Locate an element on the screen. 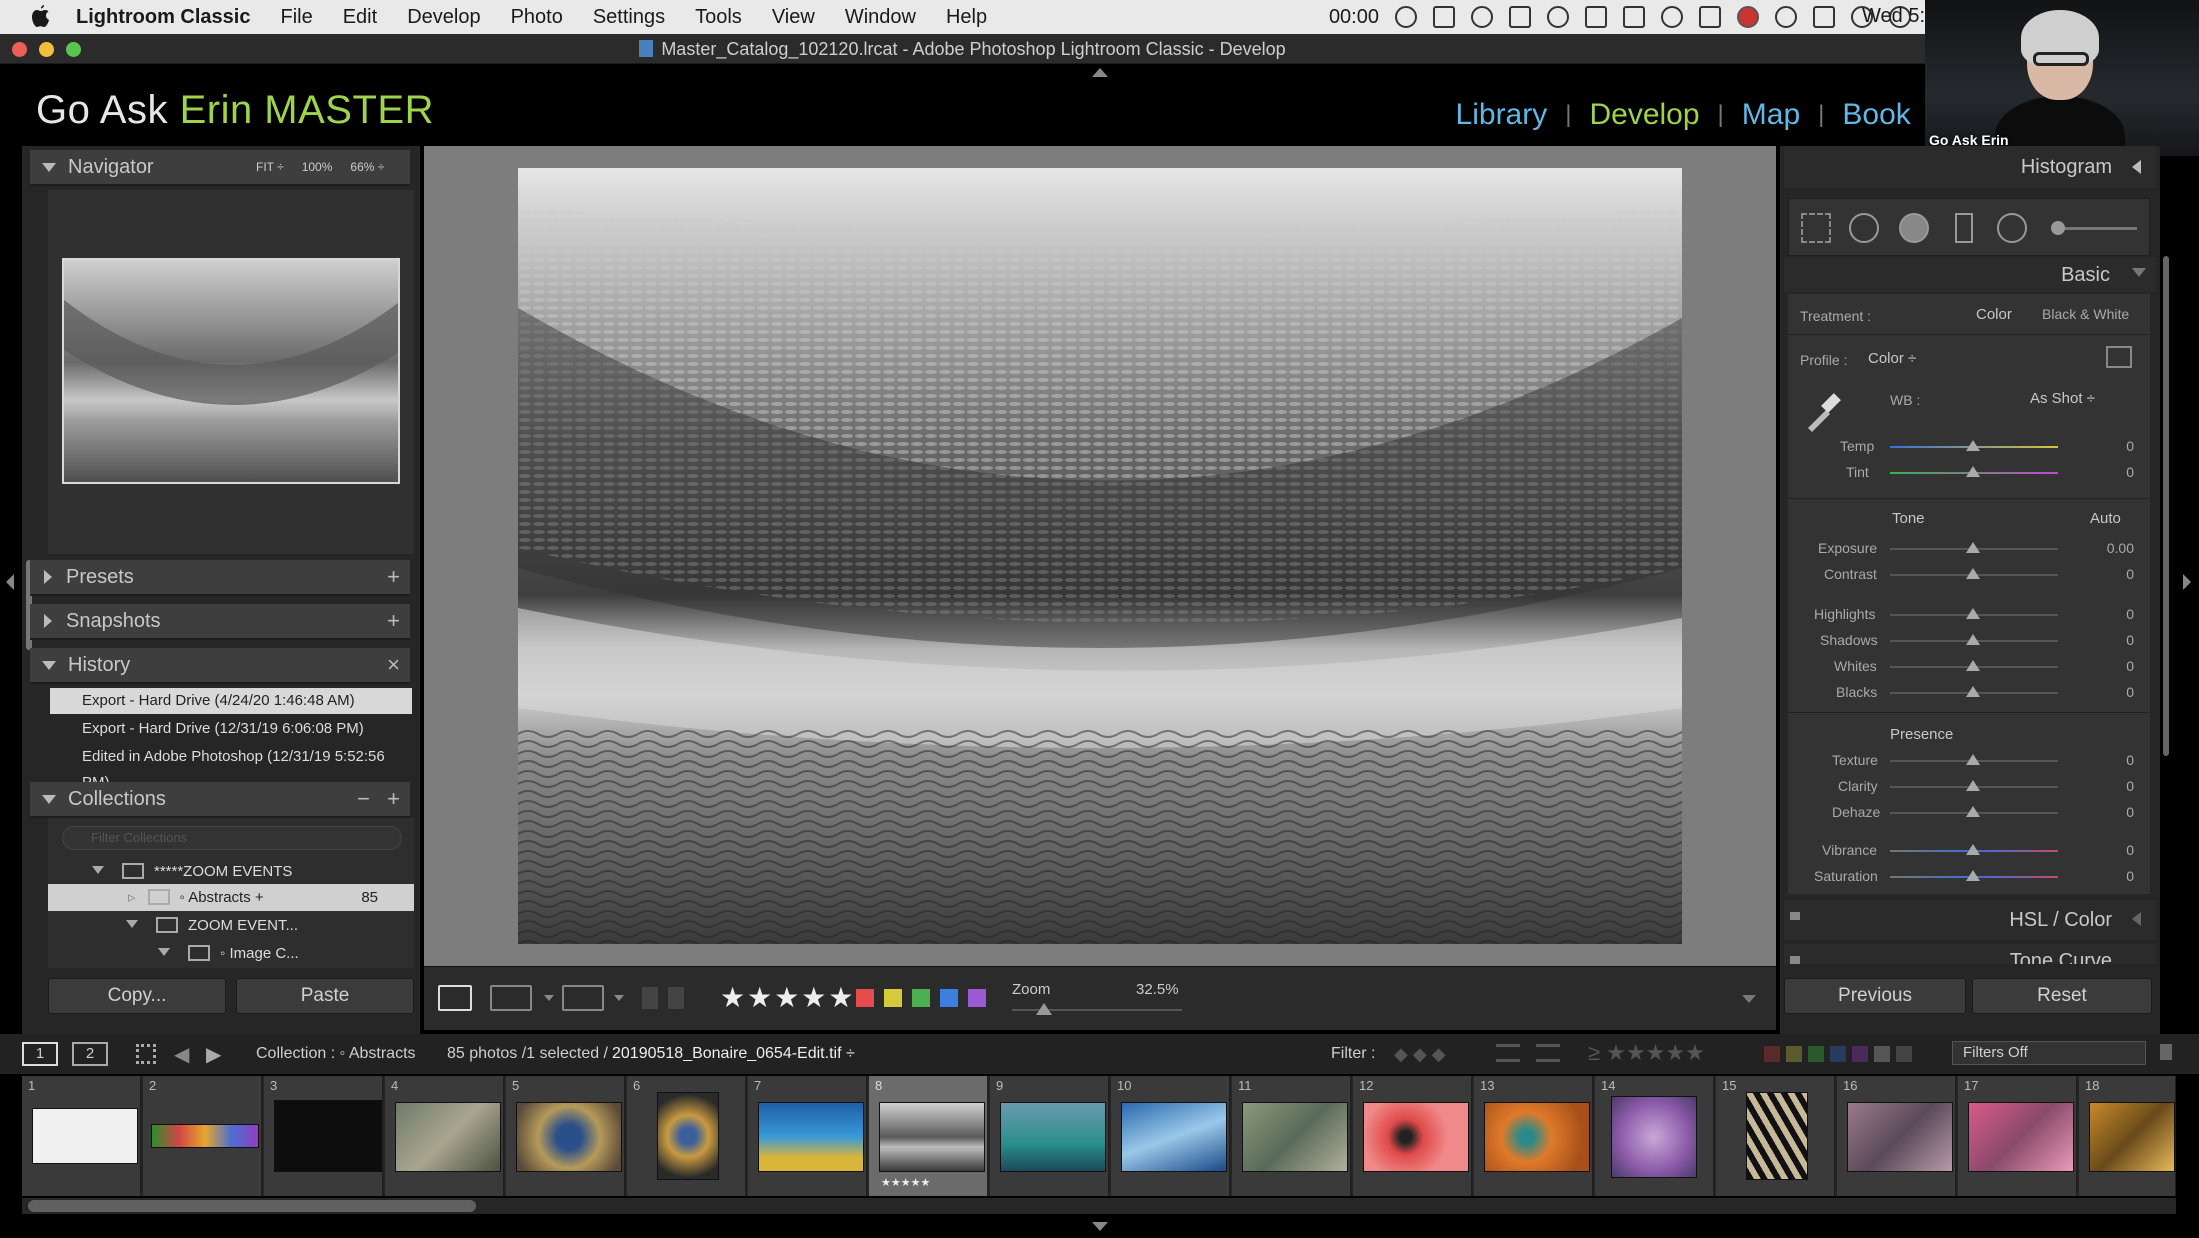  exposure-value: 0.00 is located at coordinates (2114, 548).